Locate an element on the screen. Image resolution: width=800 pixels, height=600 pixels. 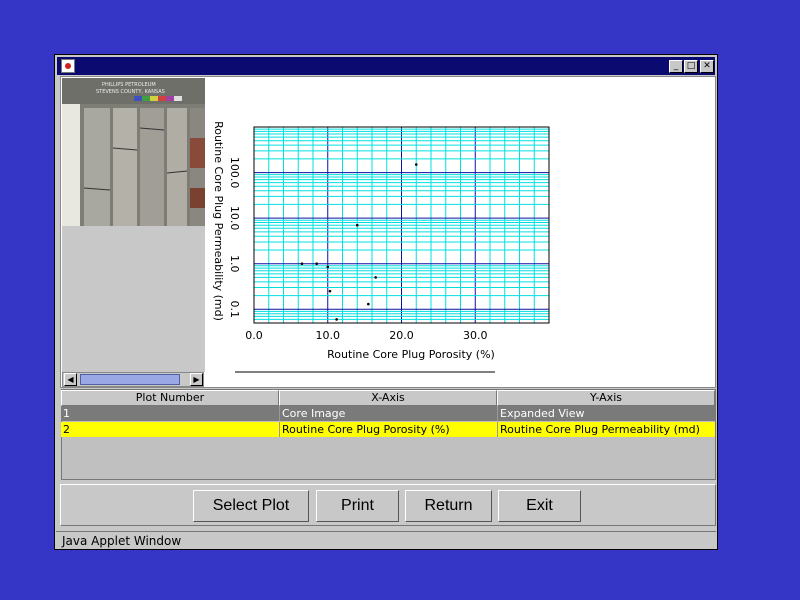
java-app-icon is located at coordinates (68, 66).